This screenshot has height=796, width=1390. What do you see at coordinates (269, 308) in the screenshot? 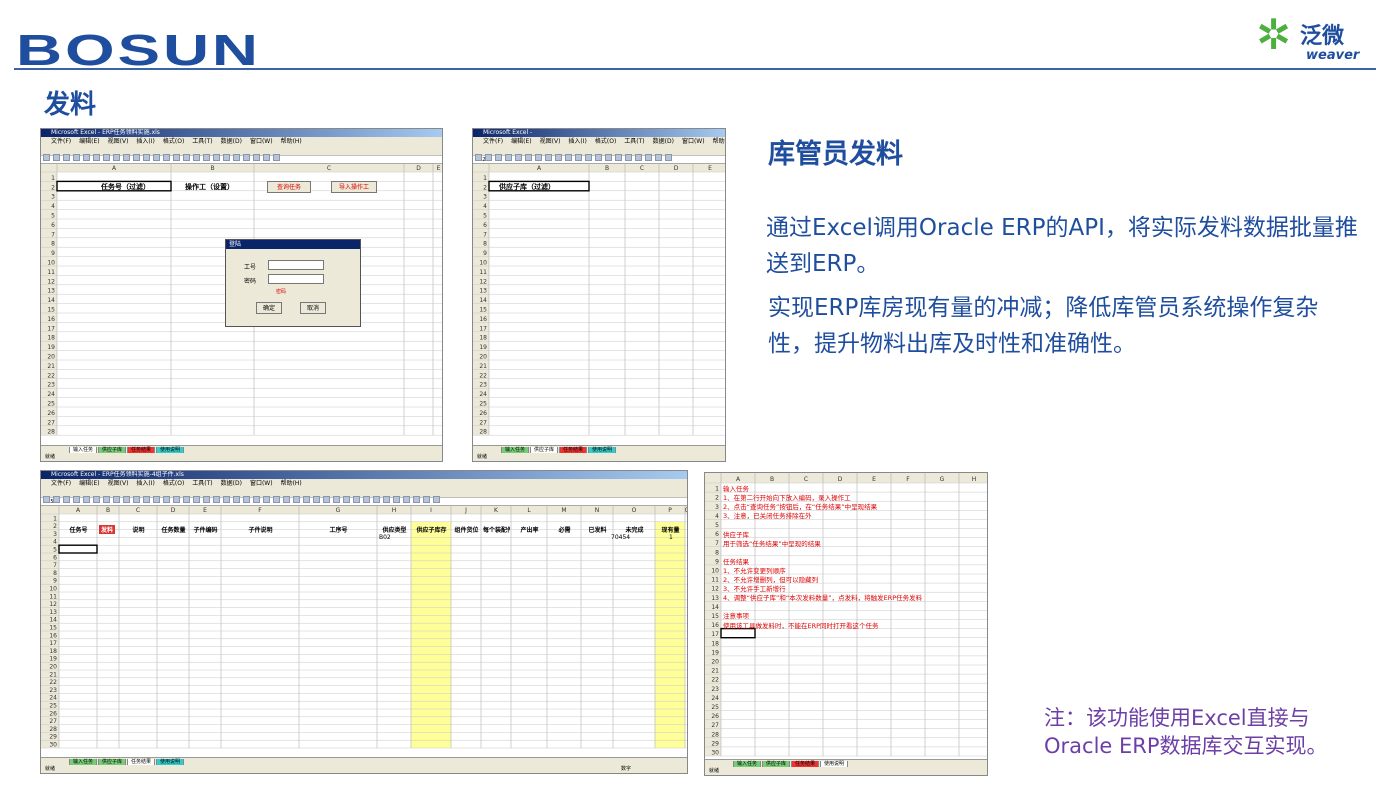
I see `login-ok-button: 确定` at bounding box center [269, 308].